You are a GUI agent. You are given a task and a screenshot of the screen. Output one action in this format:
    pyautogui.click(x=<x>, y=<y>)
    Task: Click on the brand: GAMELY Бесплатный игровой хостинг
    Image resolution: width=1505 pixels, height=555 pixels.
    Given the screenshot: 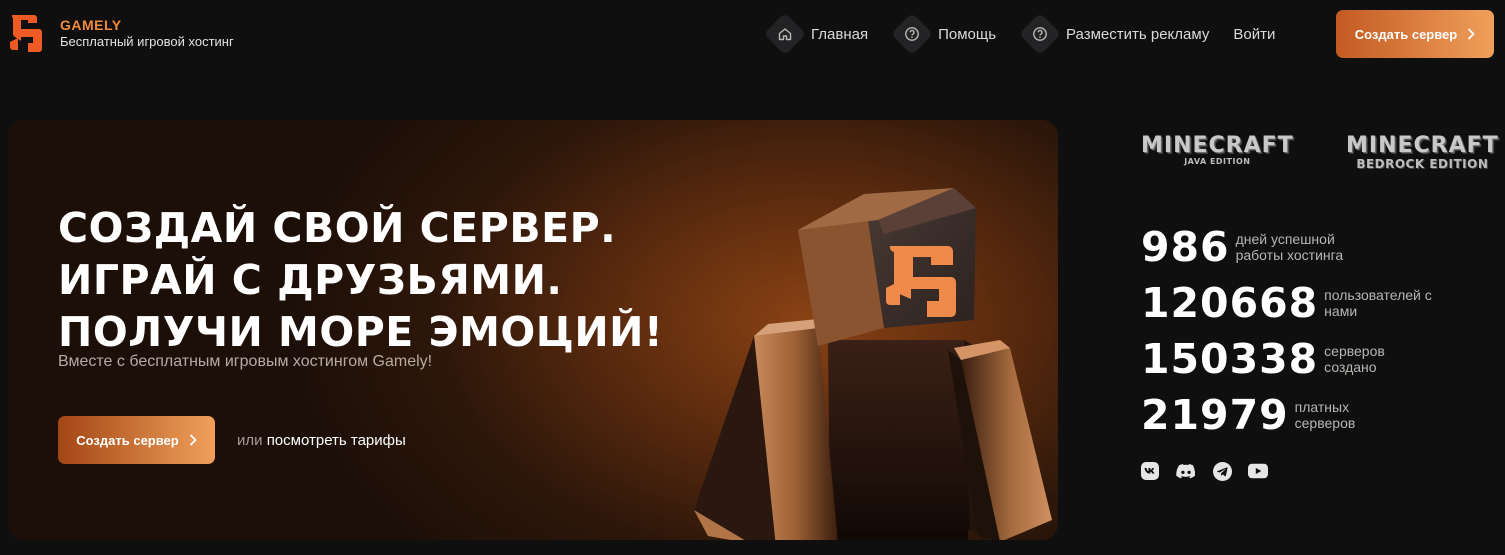 What is the action you would take?
    pyautogui.click(x=147, y=34)
    